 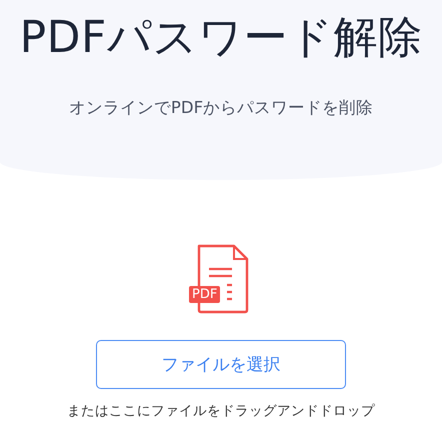 I want to click on select-file-button: ファイルを選択, so click(x=221, y=364).